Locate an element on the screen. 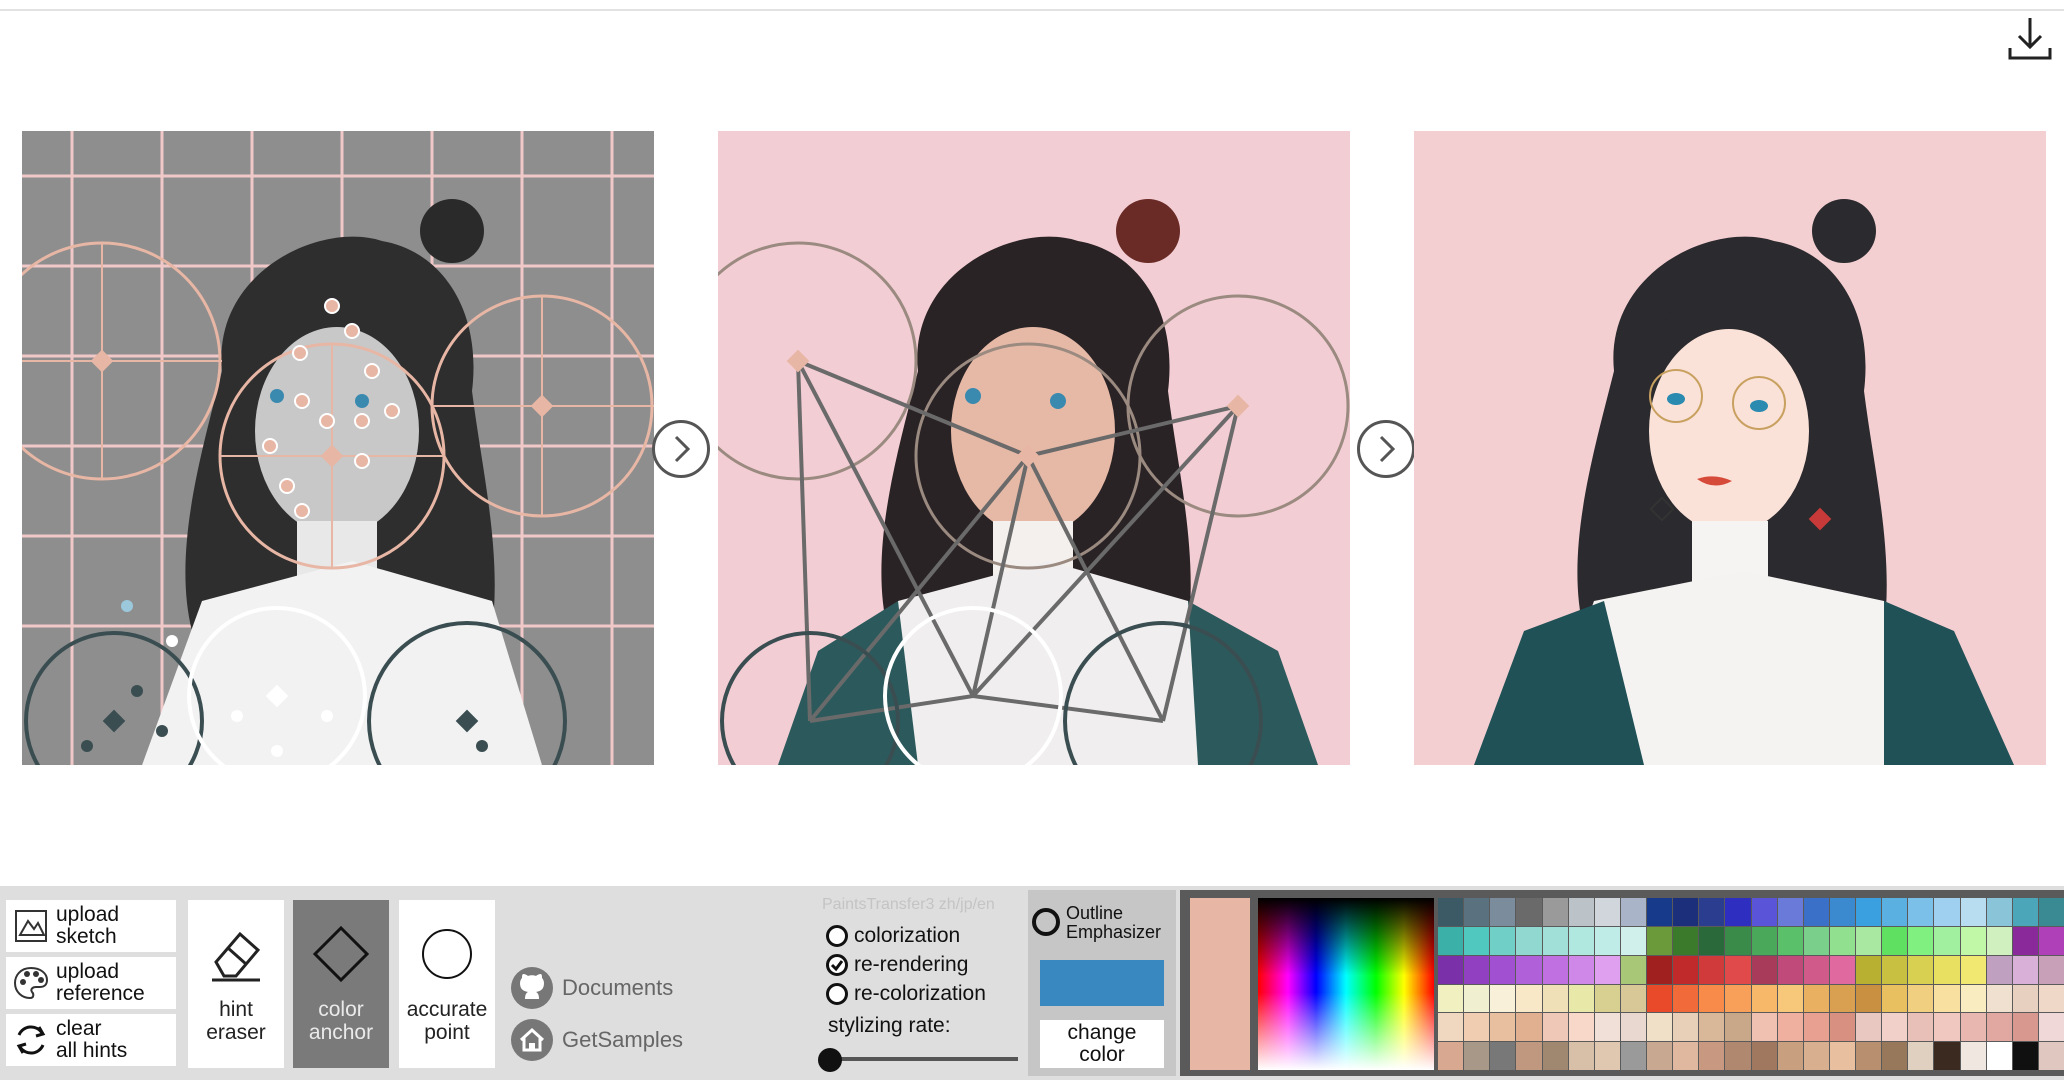 The image size is (2064, 1080). outline-color-swatch is located at coordinates (1102, 983).